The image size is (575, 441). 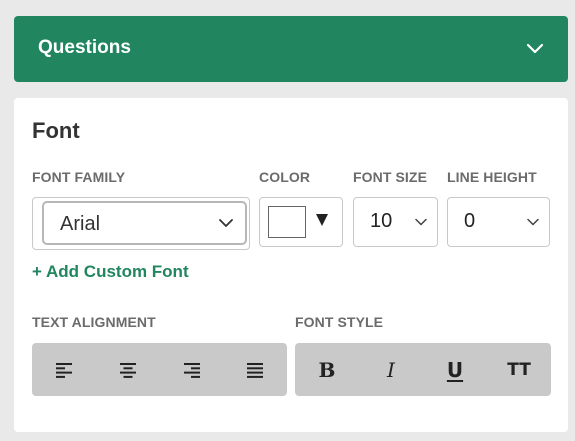 What do you see at coordinates (144, 223) in the screenshot?
I see `font-family-select: Arial` at bounding box center [144, 223].